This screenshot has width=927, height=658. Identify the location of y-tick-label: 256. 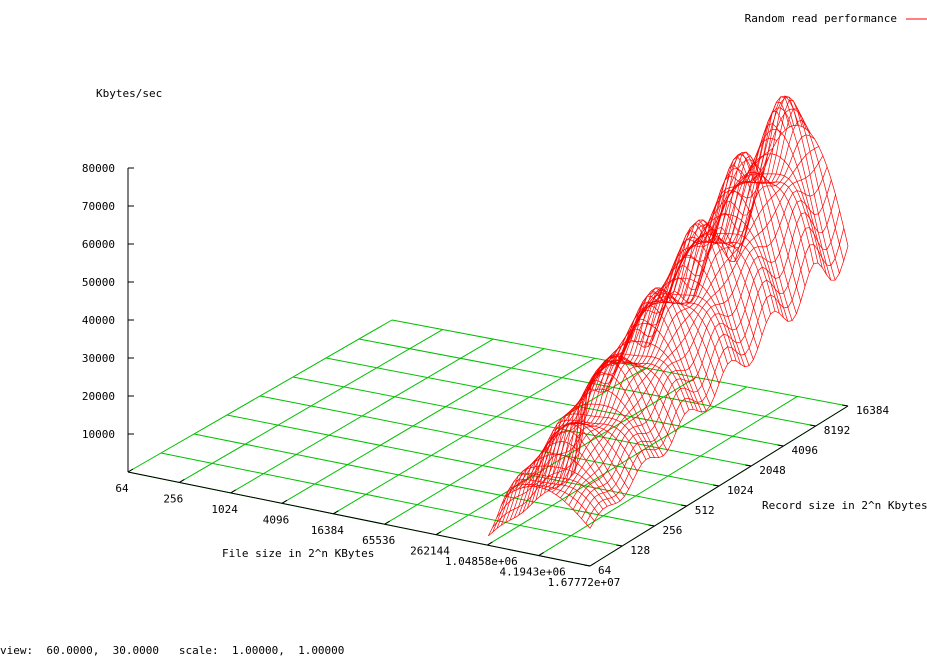
(673, 530).